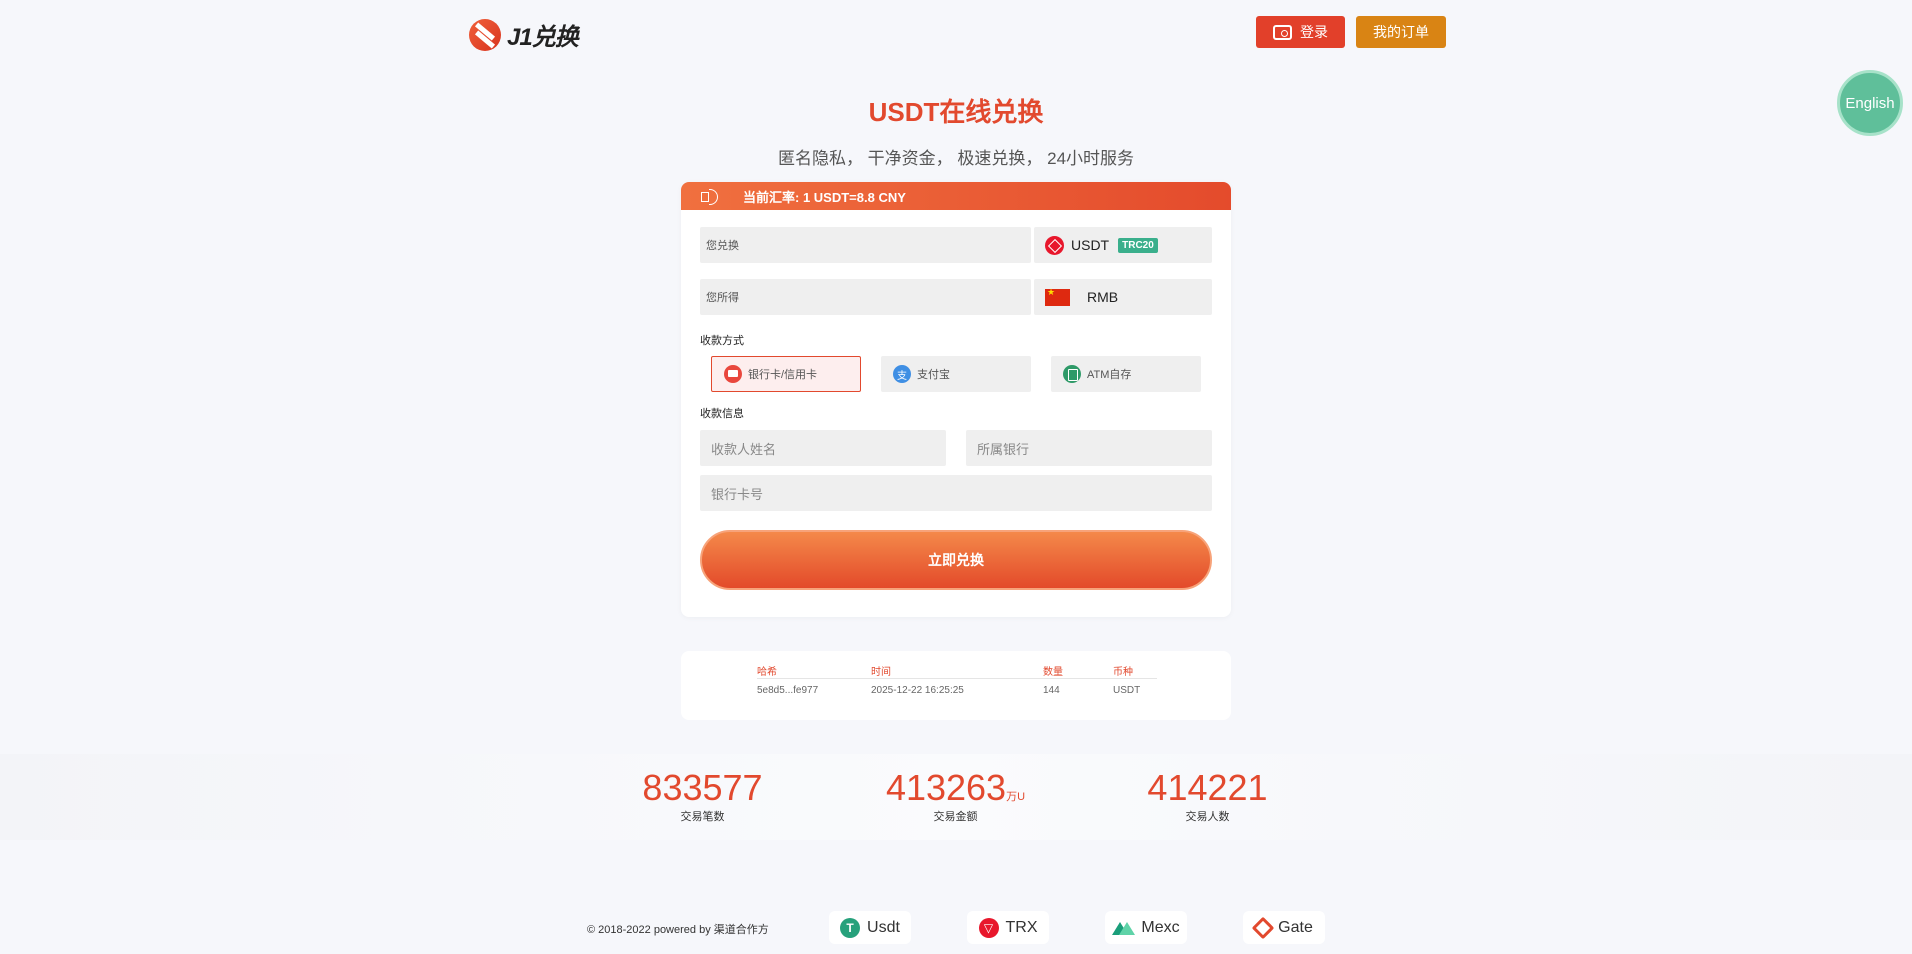  I want to click on stat-user-count: 414221 交易人数, so click(1207, 797).